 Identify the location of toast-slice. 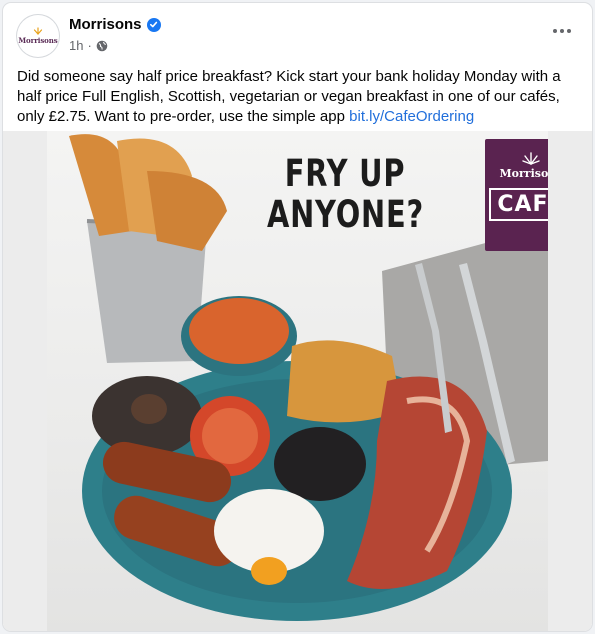
(187, 211).